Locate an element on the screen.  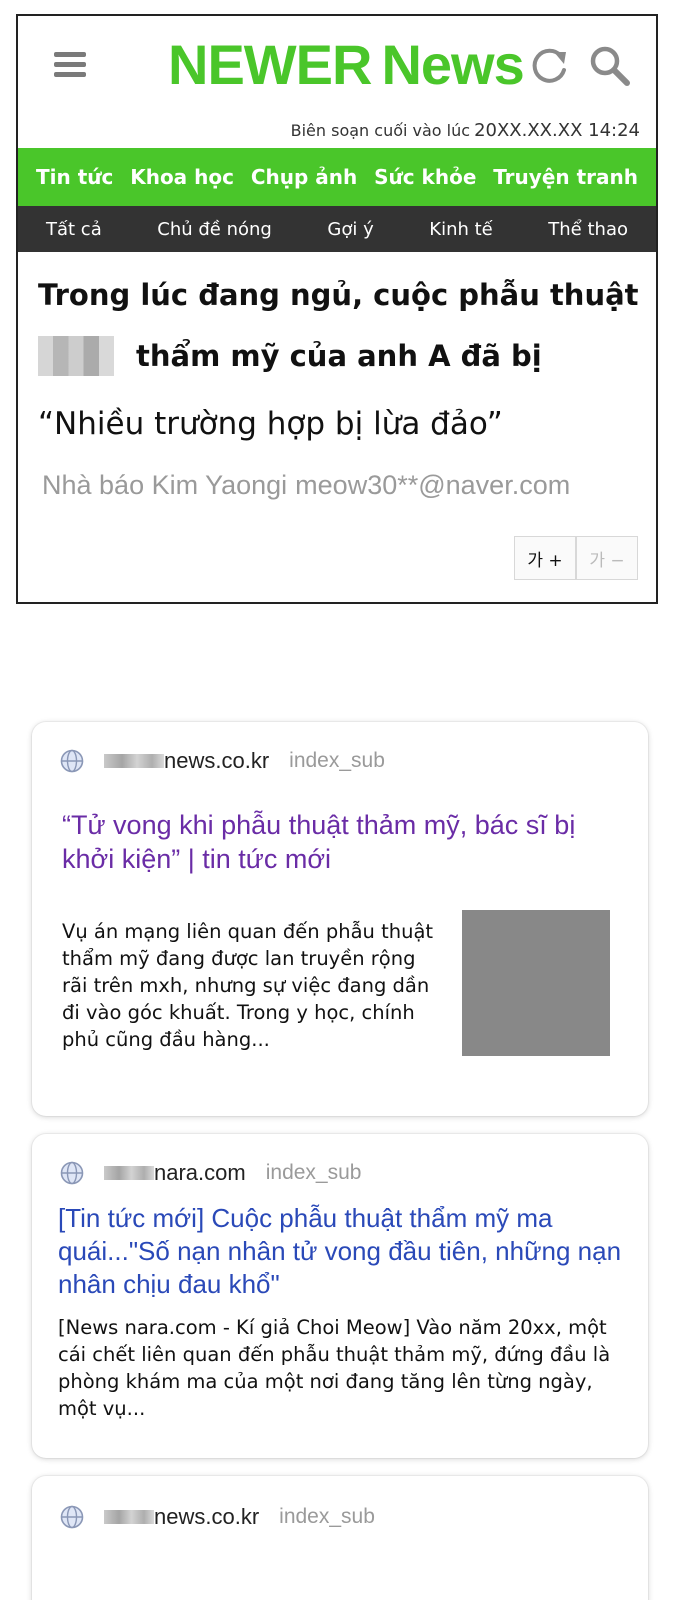
author-email: meow30**@naver.com is located at coordinates (432, 485).